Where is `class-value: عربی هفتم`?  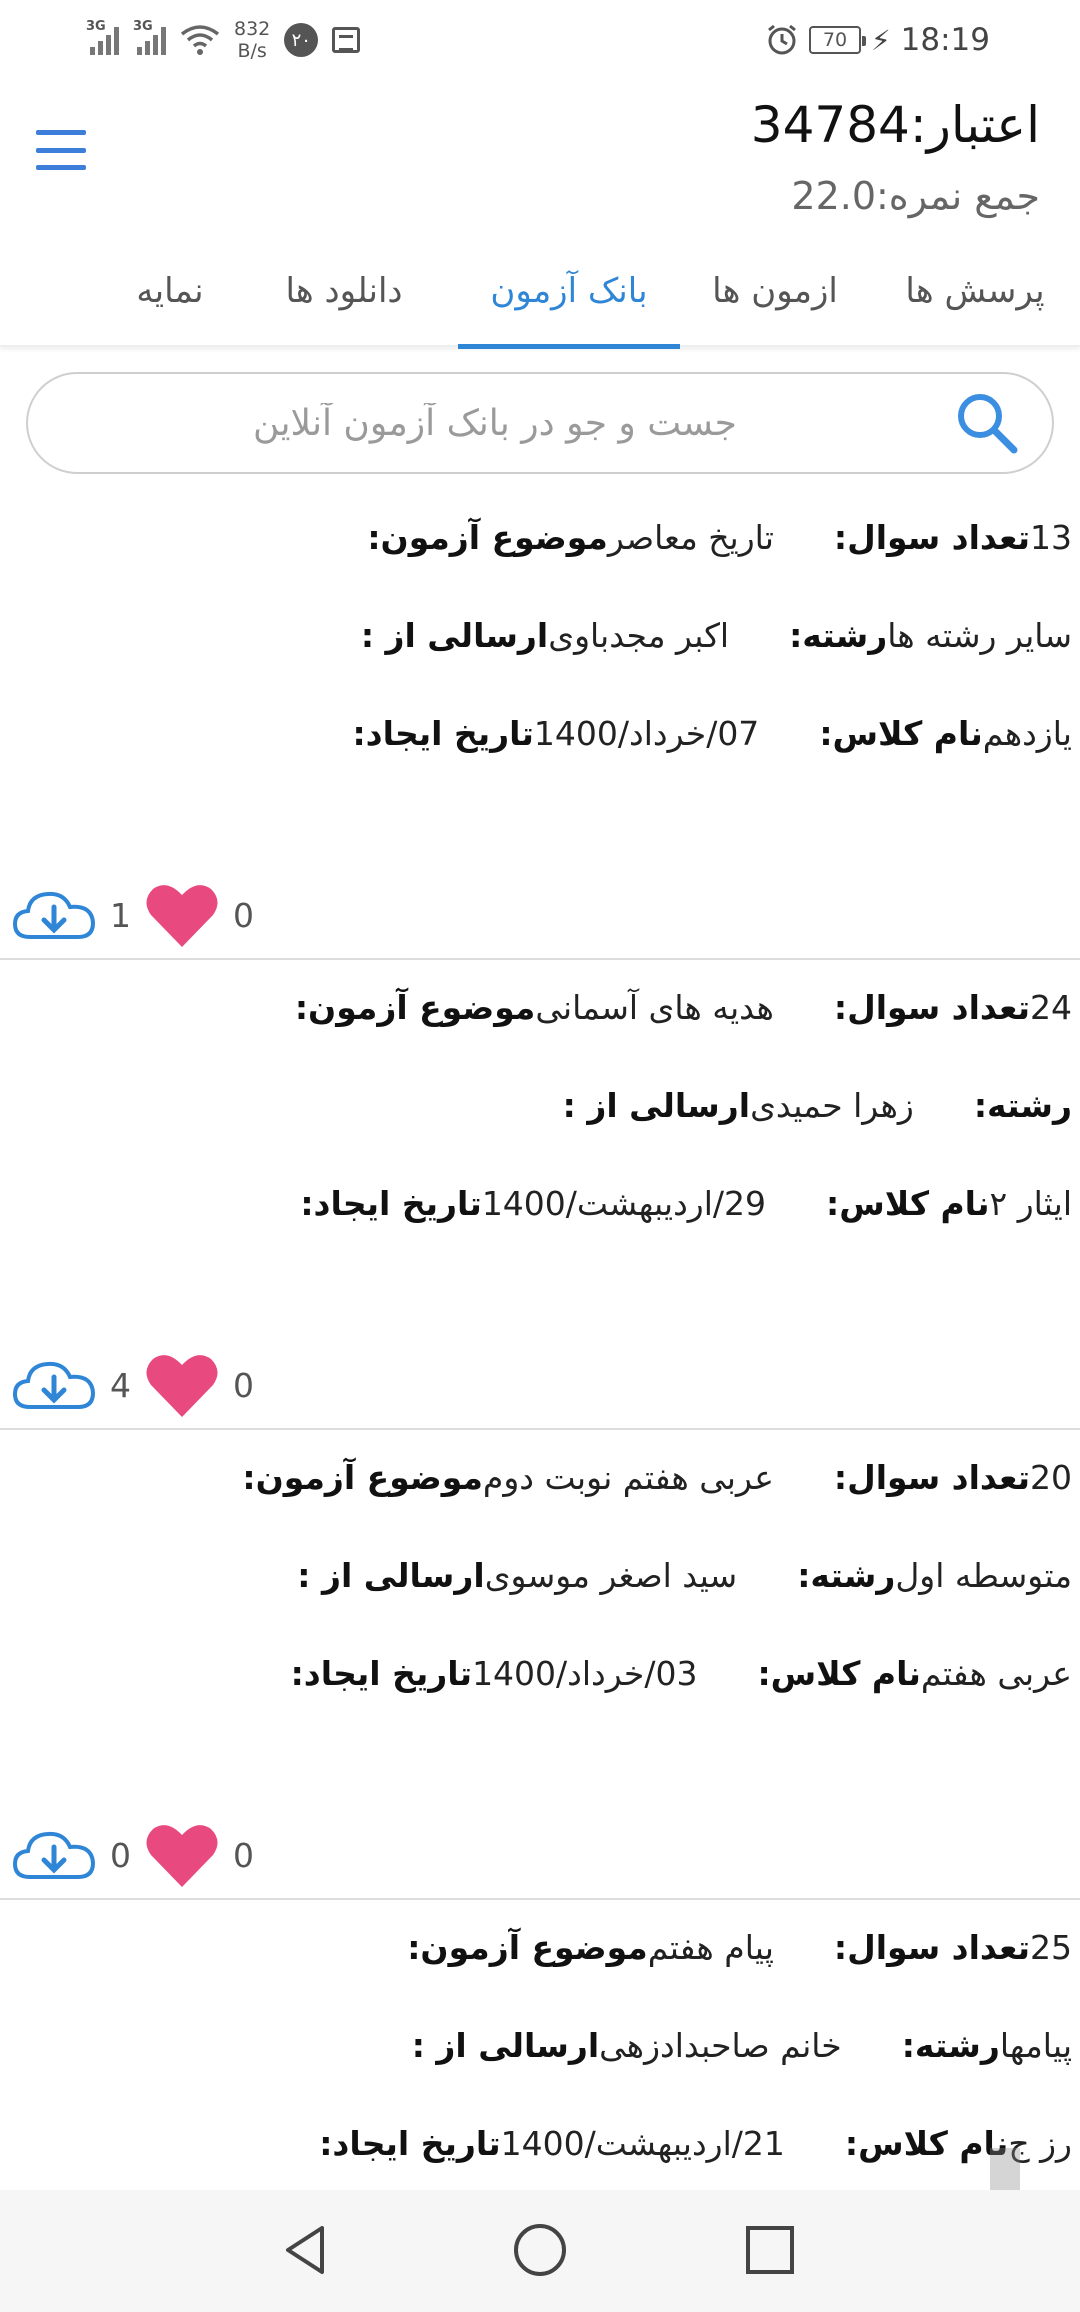 class-value: عربی هفتم is located at coordinates (996, 1673).